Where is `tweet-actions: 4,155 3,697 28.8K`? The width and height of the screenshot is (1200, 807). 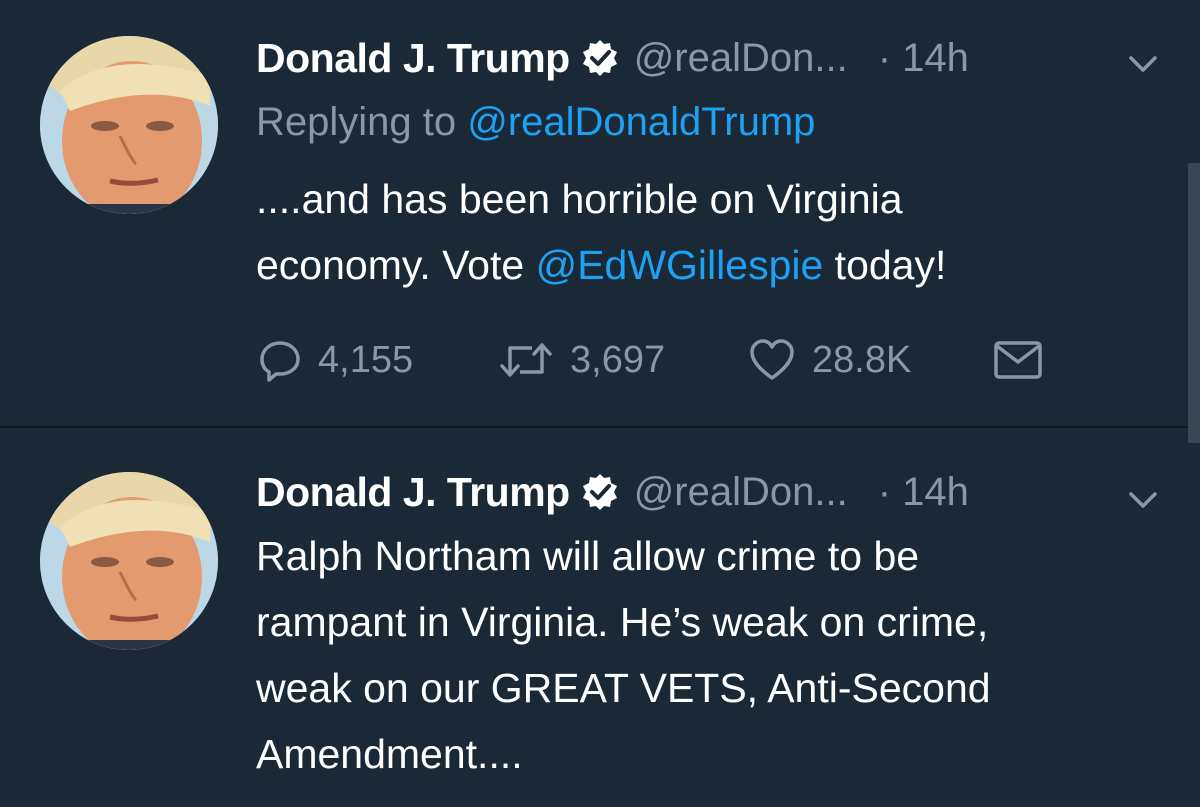 tweet-actions: 4,155 3,697 28.8K is located at coordinates (650, 360).